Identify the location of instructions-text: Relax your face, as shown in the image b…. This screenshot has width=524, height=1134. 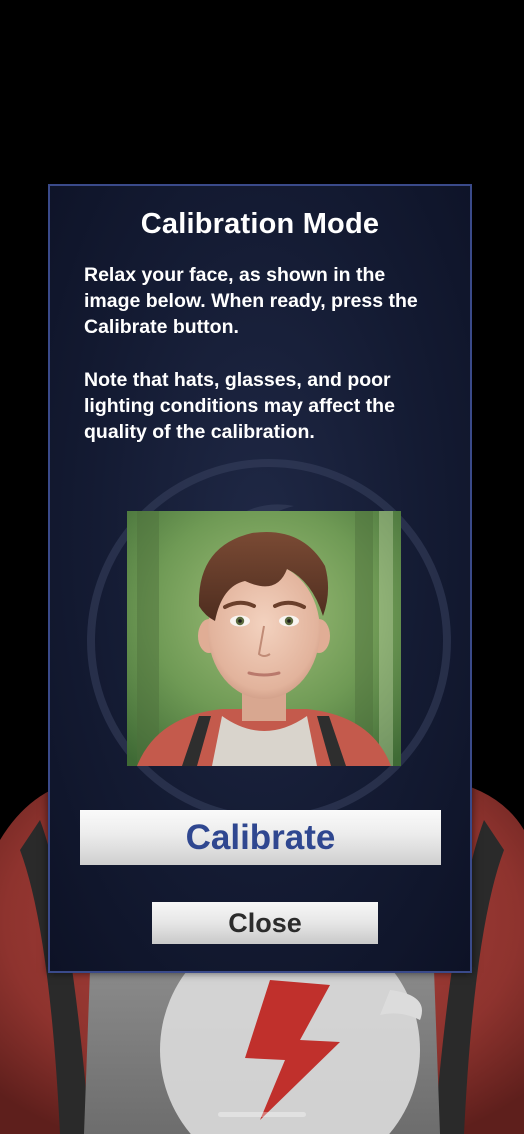
(251, 301).